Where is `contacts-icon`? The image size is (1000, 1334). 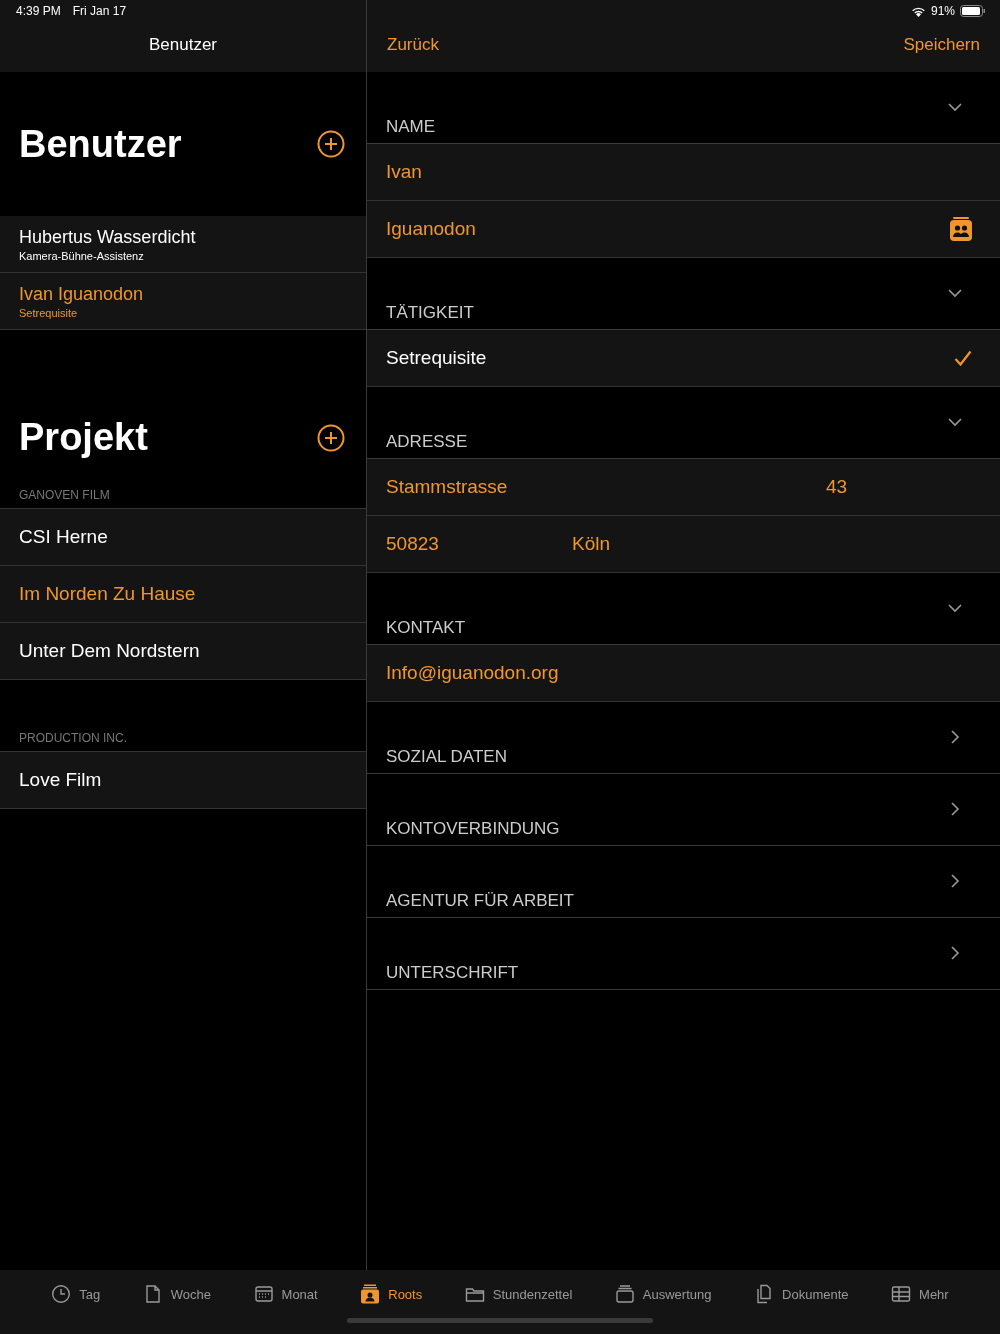 contacts-icon is located at coordinates (961, 229).